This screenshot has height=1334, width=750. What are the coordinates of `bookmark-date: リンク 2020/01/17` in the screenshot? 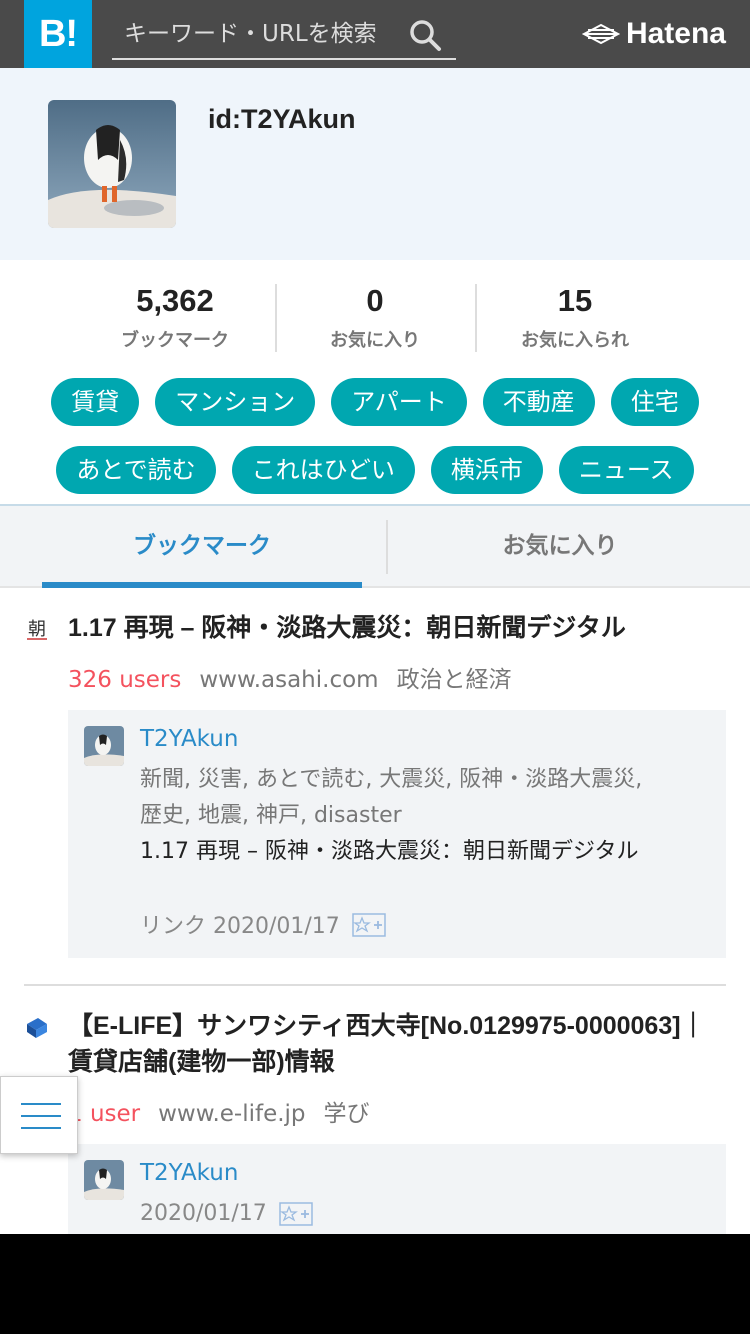 It's located at (240, 924).